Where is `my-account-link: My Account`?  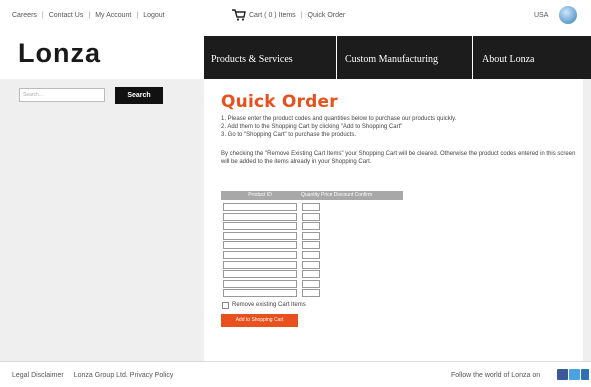 my-account-link: My Account is located at coordinates (113, 15).